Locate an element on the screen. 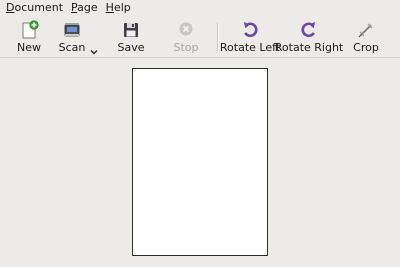 Image resolution: width=400 pixels, height=267 pixels. menu-page-label: age is located at coordinates (87, 7).